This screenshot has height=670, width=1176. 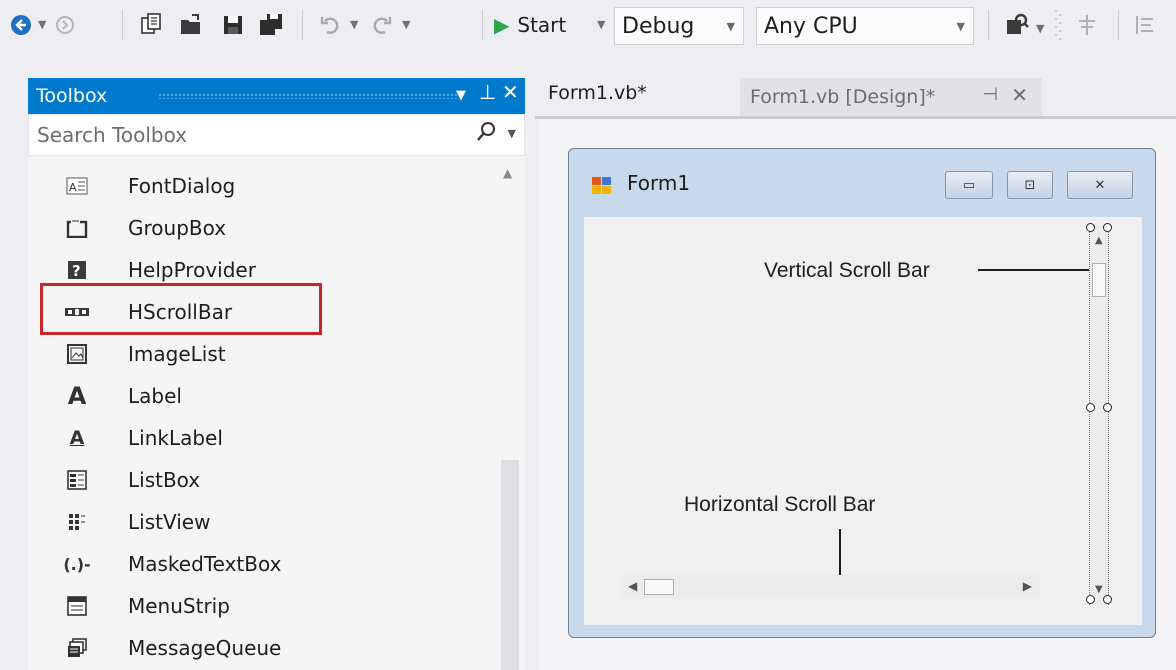 What do you see at coordinates (487, 92) in the screenshot?
I see `pin-icon: ⊥` at bounding box center [487, 92].